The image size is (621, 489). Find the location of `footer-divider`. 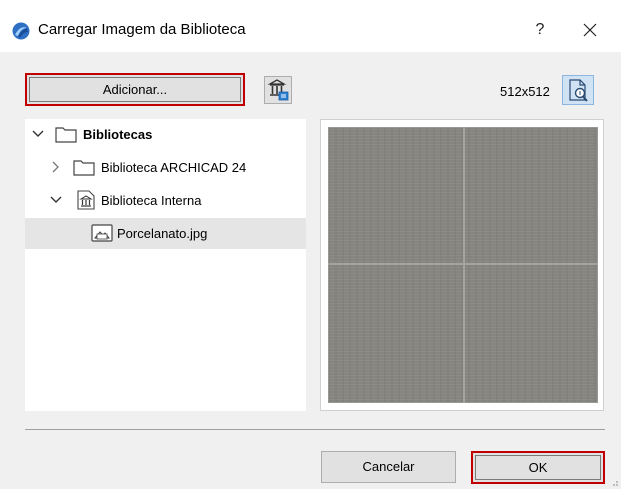

footer-divider is located at coordinates (315, 429).